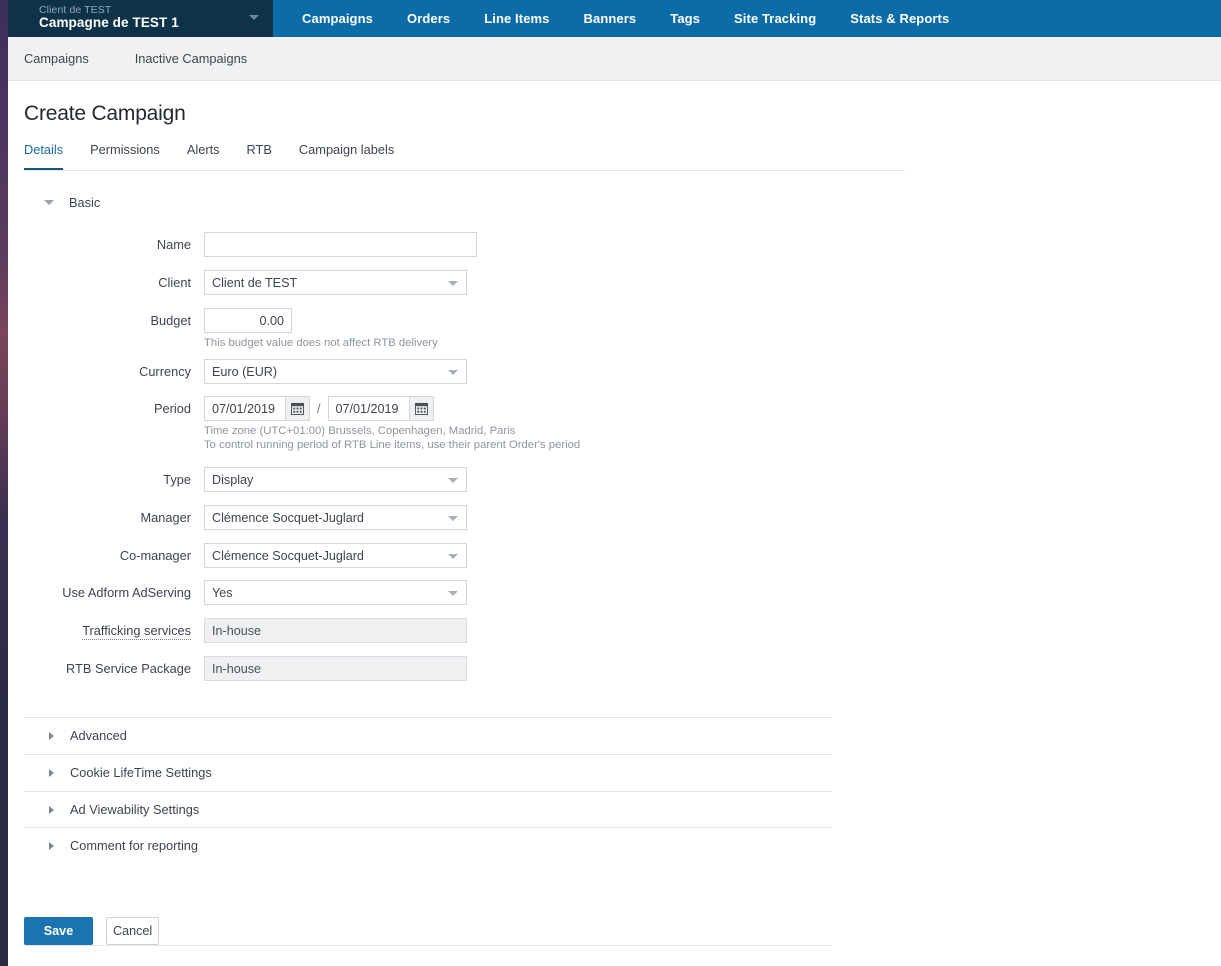 This screenshot has width=1221, height=966. What do you see at coordinates (335, 371) in the screenshot?
I see `currency-select: Euro (EUR)` at bounding box center [335, 371].